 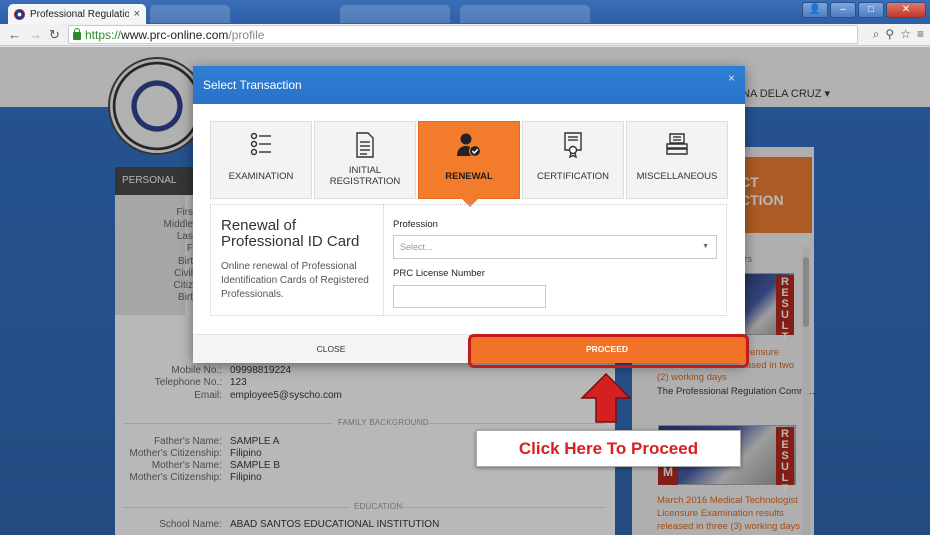 What do you see at coordinates (920, 34) in the screenshot?
I see `menu-icon: ≡` at bounding box center [920, 34].